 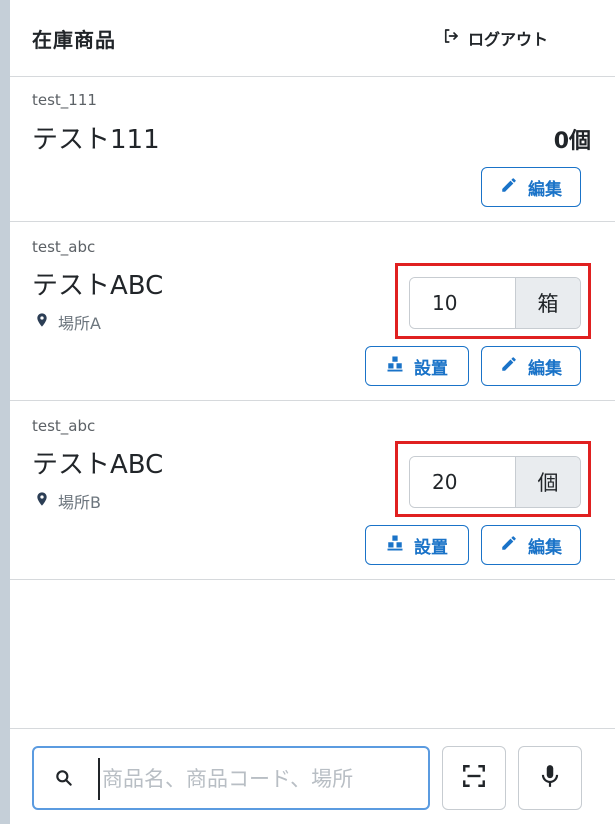 I want to click on page-title: 在庫商品, so click(x=74, y=40).